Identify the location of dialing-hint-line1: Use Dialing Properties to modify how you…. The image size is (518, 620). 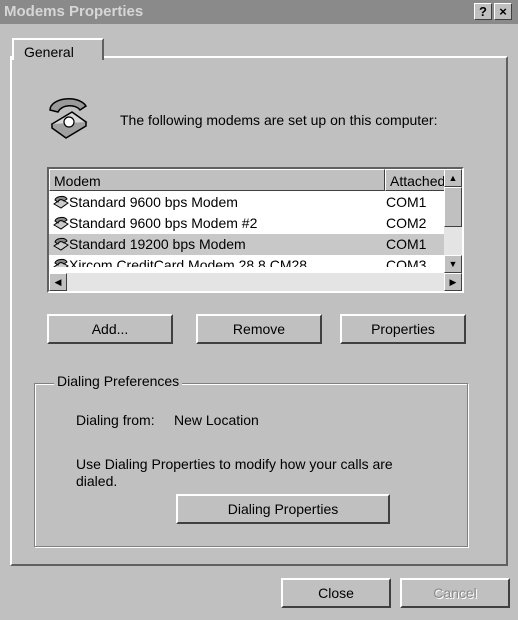
(234, 464).